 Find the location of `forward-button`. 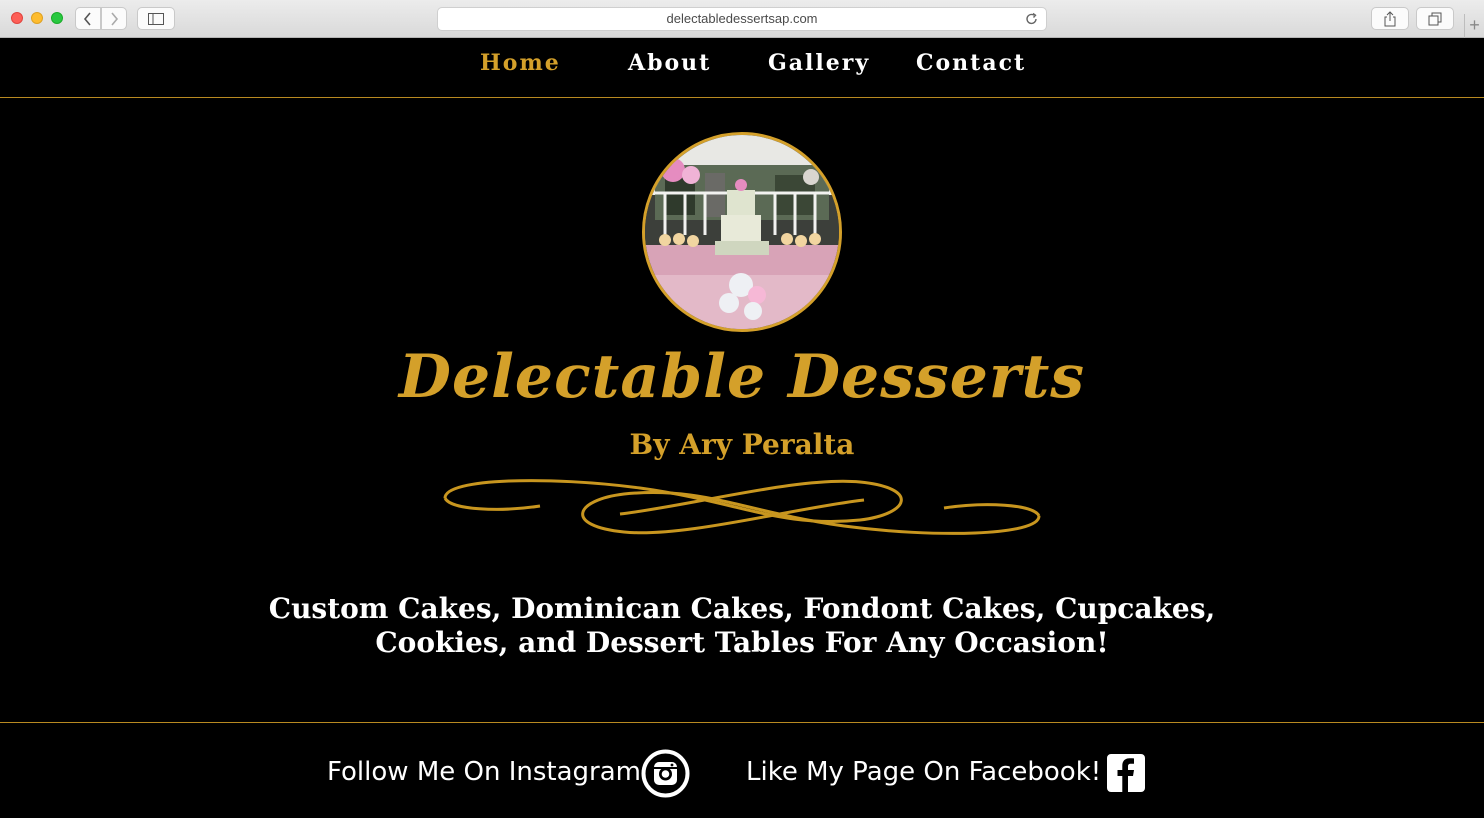

forward-button is located at coordinates (114, 18).